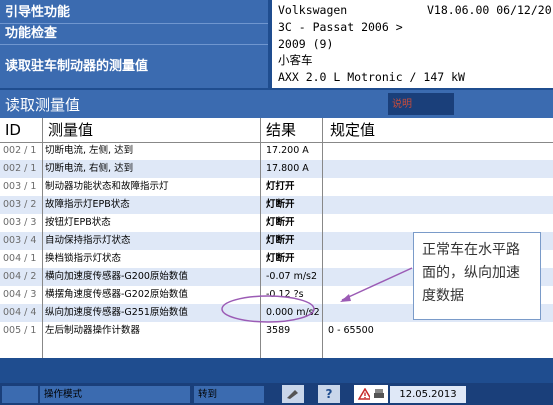  What do you see at coordinates (377, 284) in the screenshot?
I see `annotation-arrow-line` at bounding box center [377, 284].